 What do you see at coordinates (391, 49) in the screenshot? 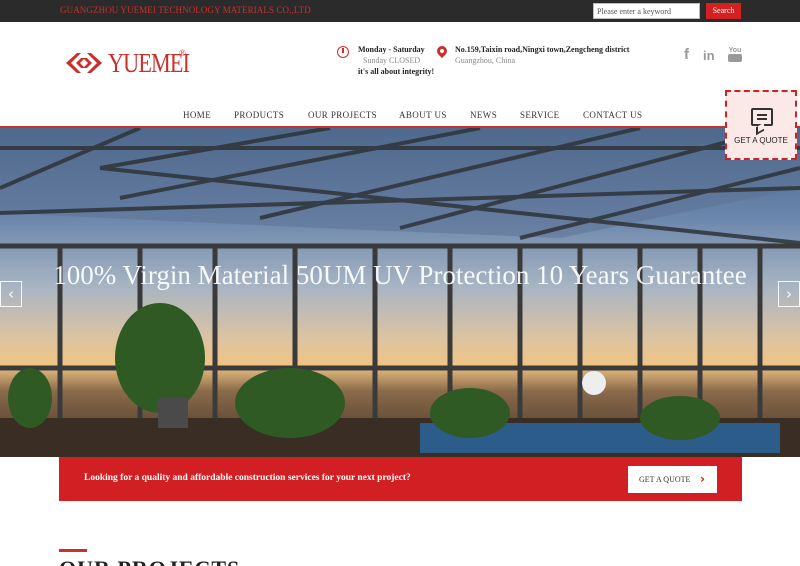
I see `hours-days: Monday - Saturday` at bounding box center [391, 49].